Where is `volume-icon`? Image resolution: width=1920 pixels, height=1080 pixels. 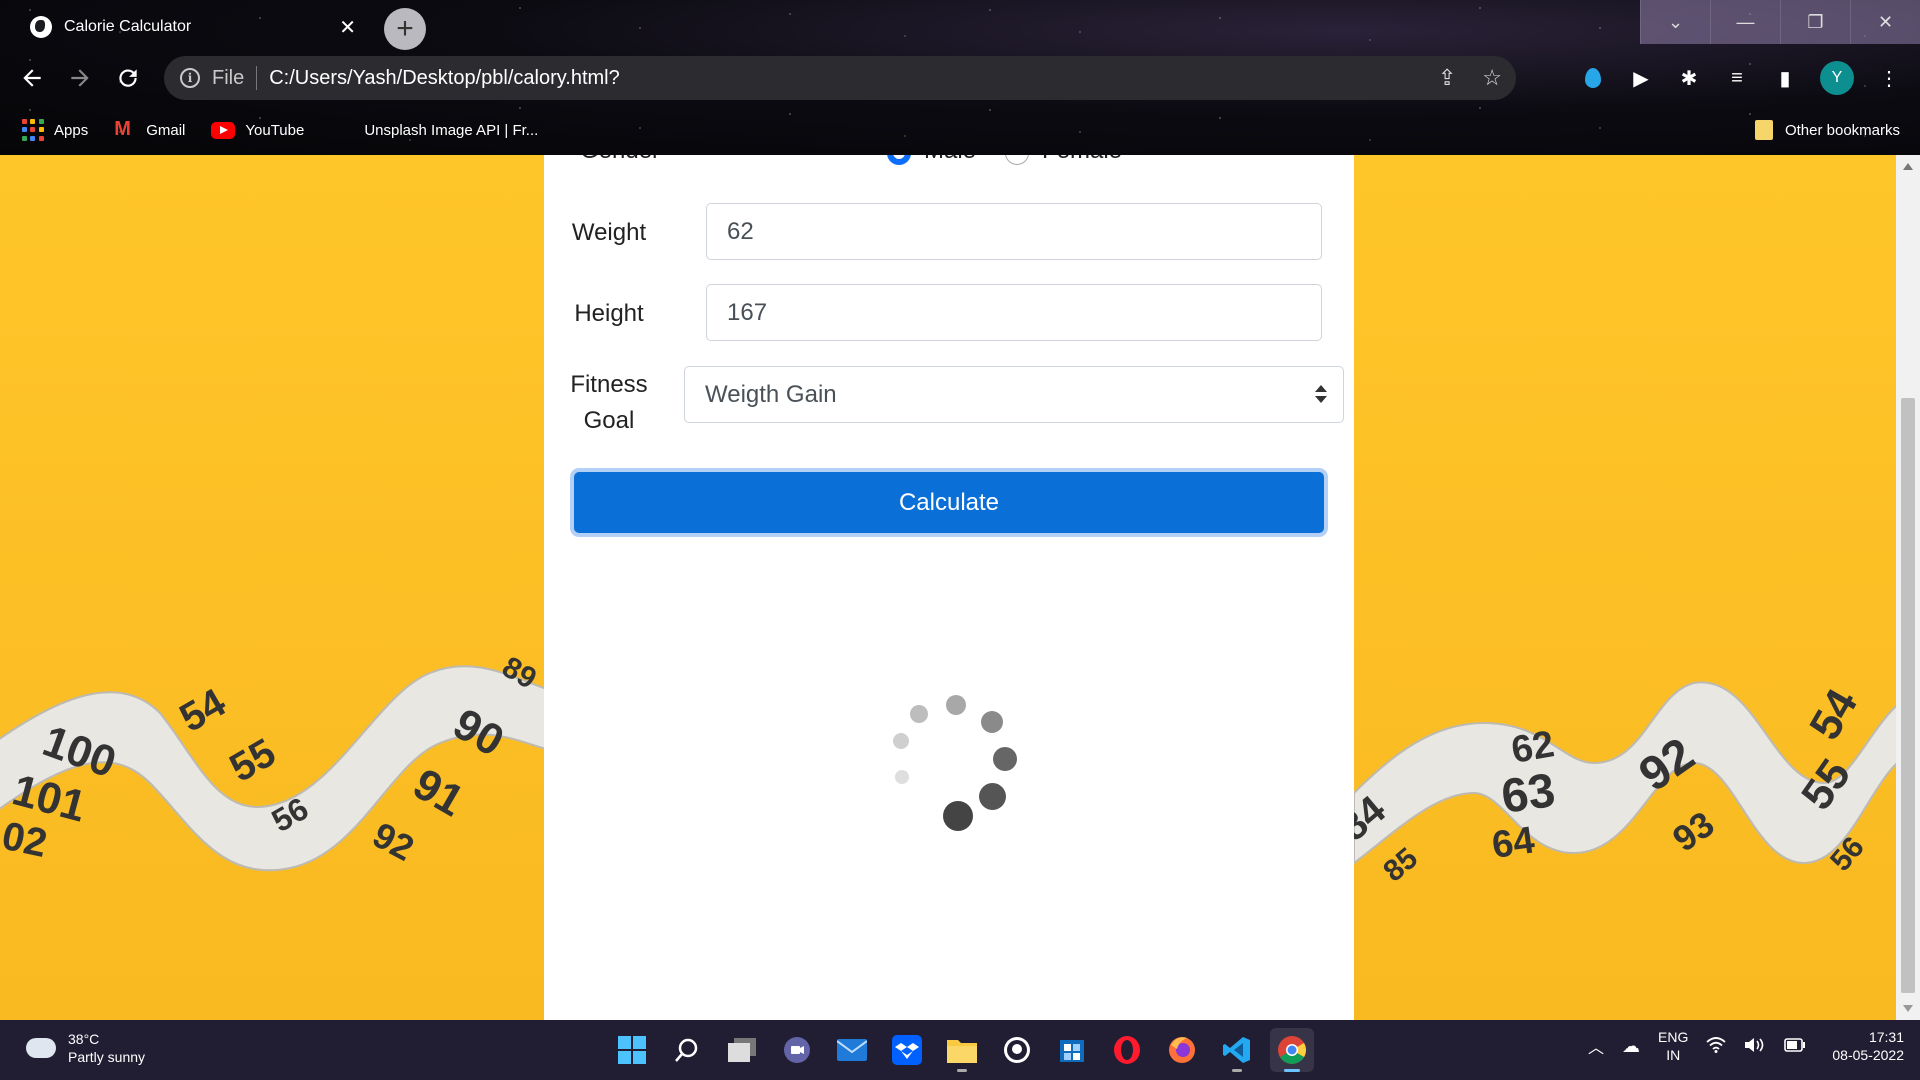 volume-icon is located at coordinates (1755, 1046).